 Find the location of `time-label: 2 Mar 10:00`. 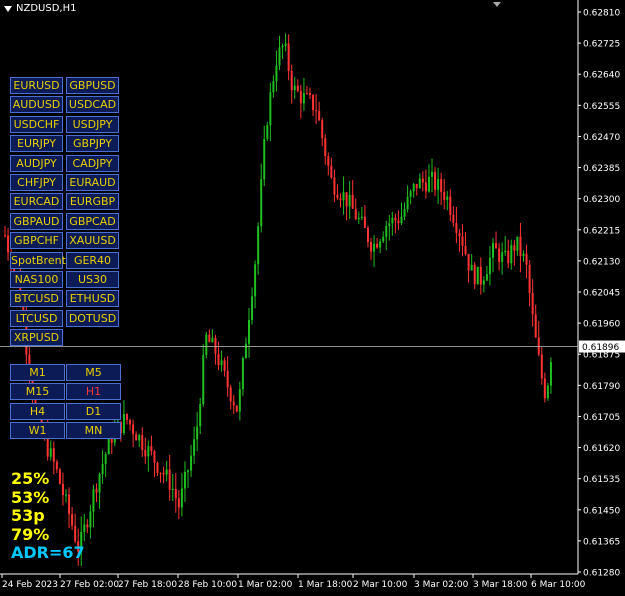

time-label: 2 Mar 10:00 is located at coordinates (380, 585).